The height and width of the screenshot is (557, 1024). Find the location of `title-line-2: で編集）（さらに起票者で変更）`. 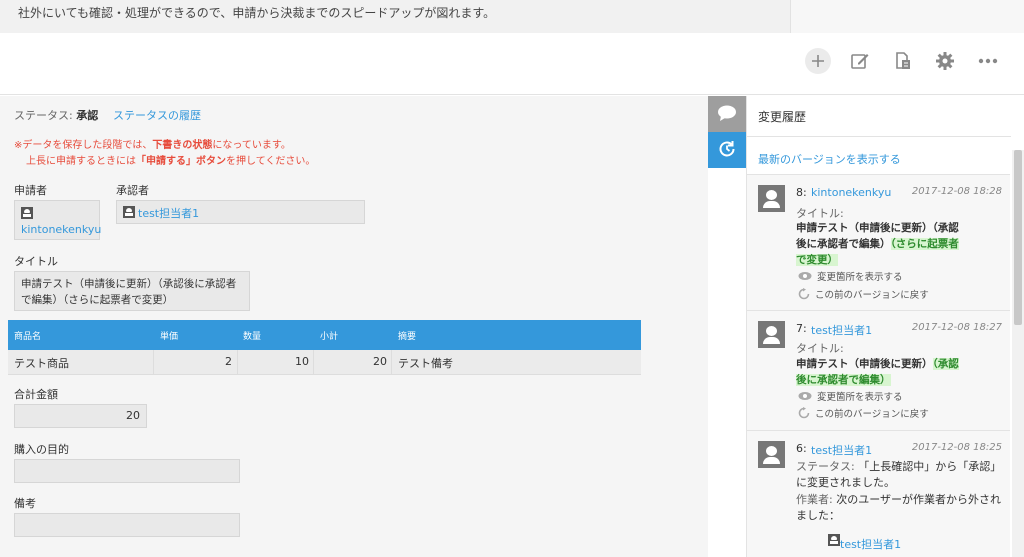

title-line-2: で編集）（さらに起票者で変更） is located at coordinates (97, 300).